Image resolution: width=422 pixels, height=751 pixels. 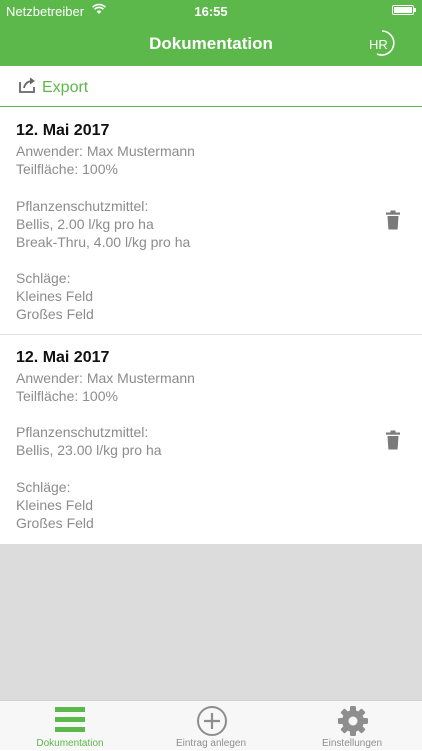 I want to click on status-bar: Netzbetreiber 16:55, so click(x=211, y=11).